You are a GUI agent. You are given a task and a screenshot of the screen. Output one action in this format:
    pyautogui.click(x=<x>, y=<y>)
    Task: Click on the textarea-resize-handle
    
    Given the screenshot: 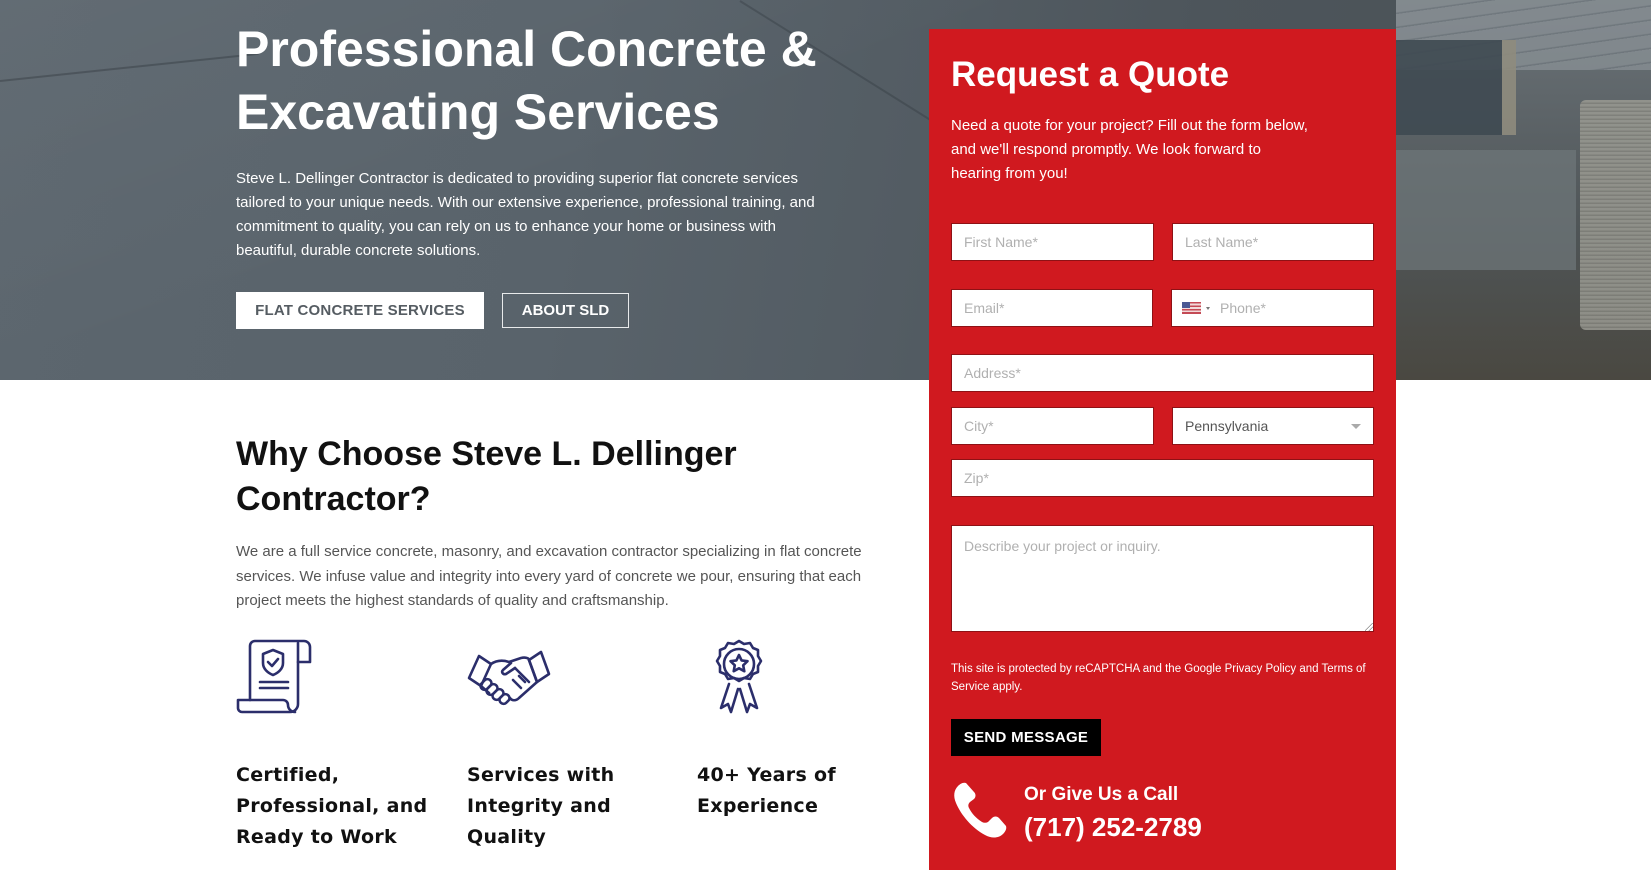 What is the action you would take?
    pyautogui.click(x=1369, y=627)
    